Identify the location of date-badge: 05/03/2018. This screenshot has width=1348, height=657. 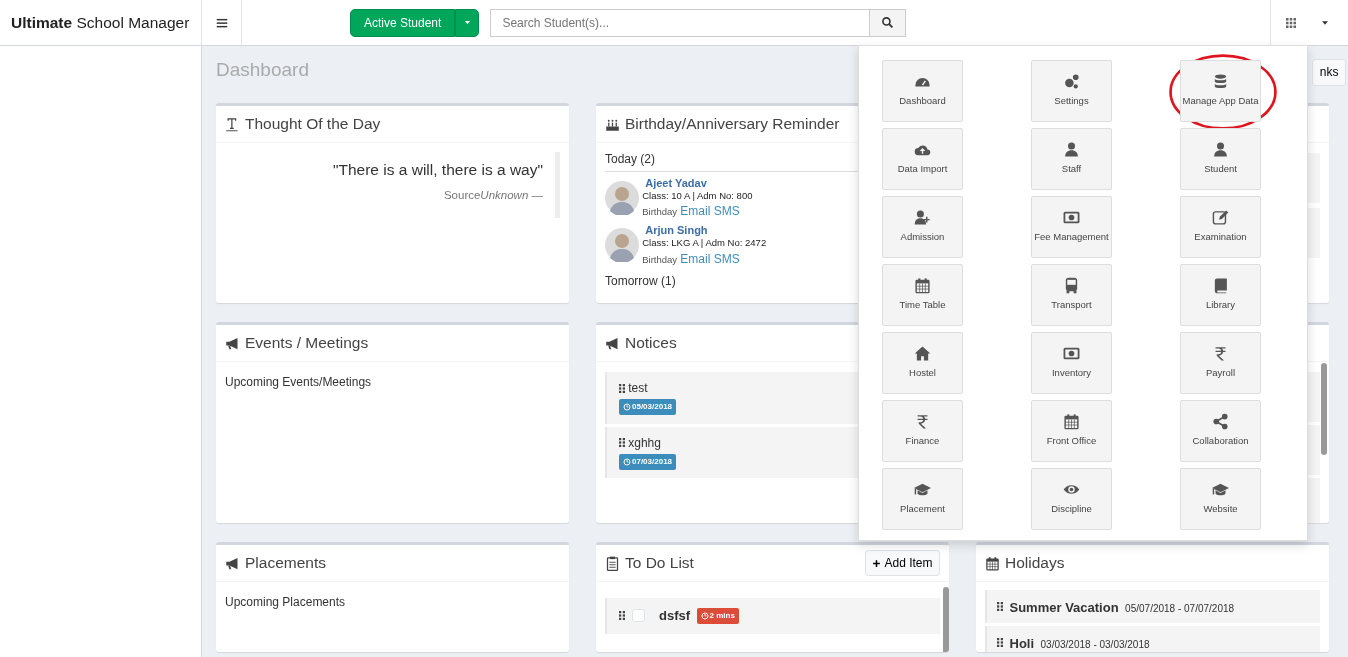
(648, 407).